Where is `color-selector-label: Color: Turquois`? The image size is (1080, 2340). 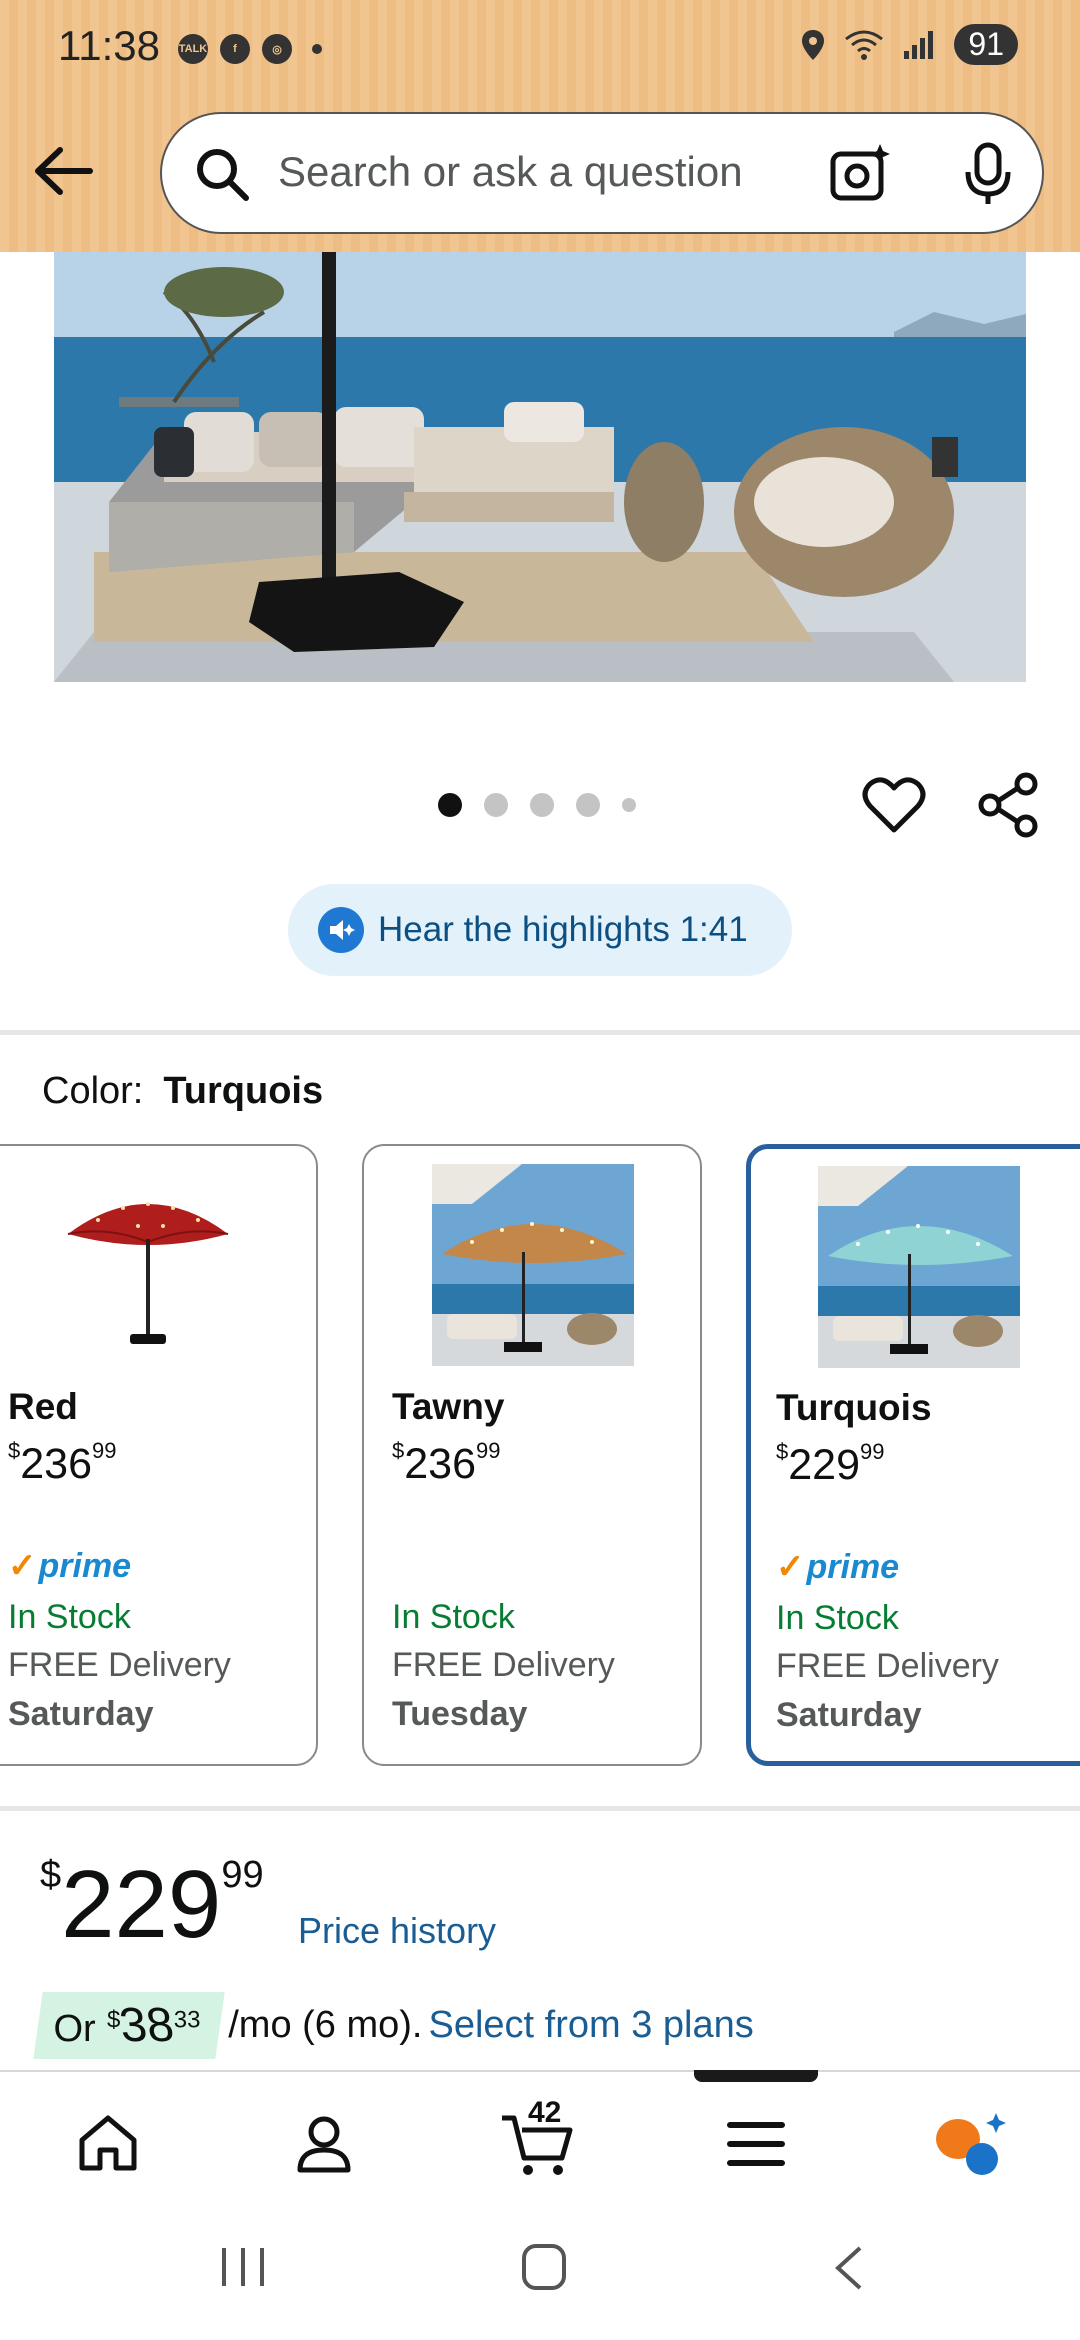
color-selector-label: Color: Turquois is located at coordinates (182, 1091).